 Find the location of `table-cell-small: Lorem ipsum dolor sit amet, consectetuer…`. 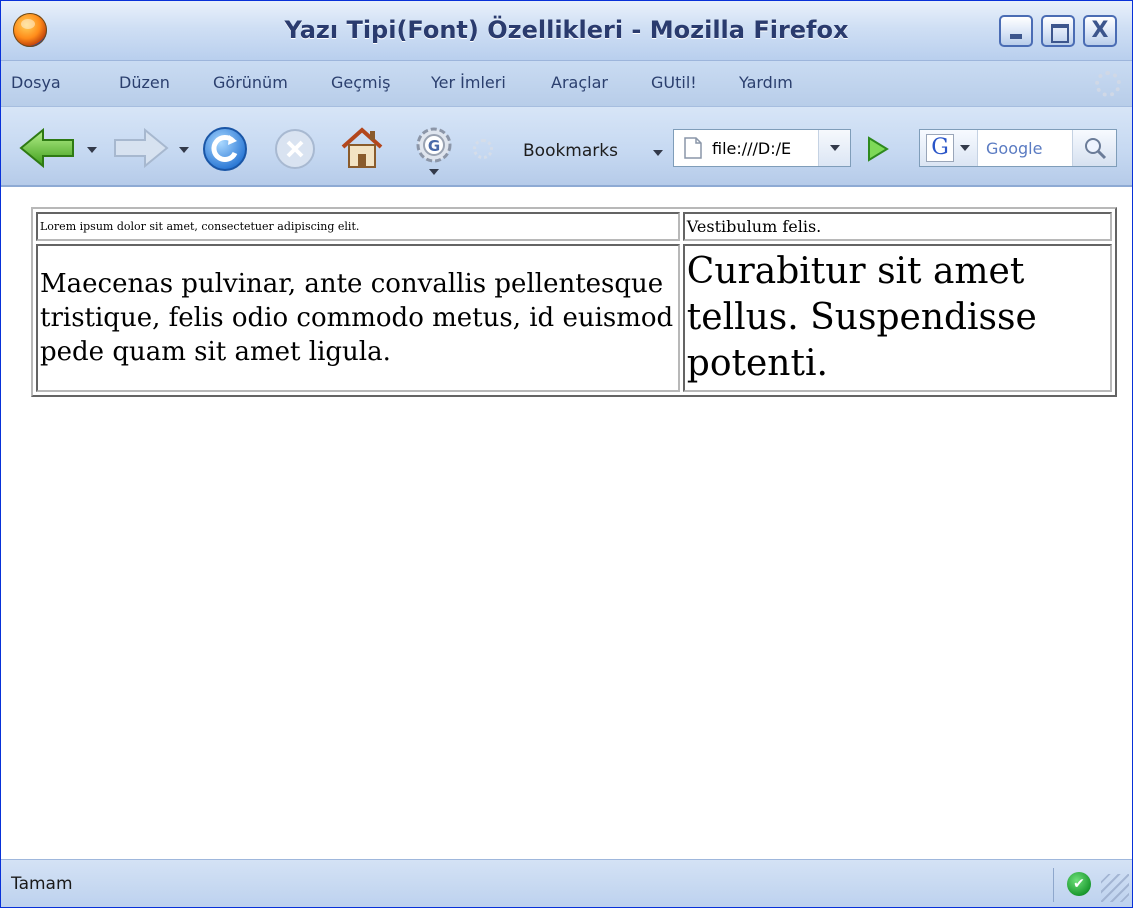

table-cell-small: Lorem ipsum dolor sit amet, consectetuer… is located at coordinates (358, 226).